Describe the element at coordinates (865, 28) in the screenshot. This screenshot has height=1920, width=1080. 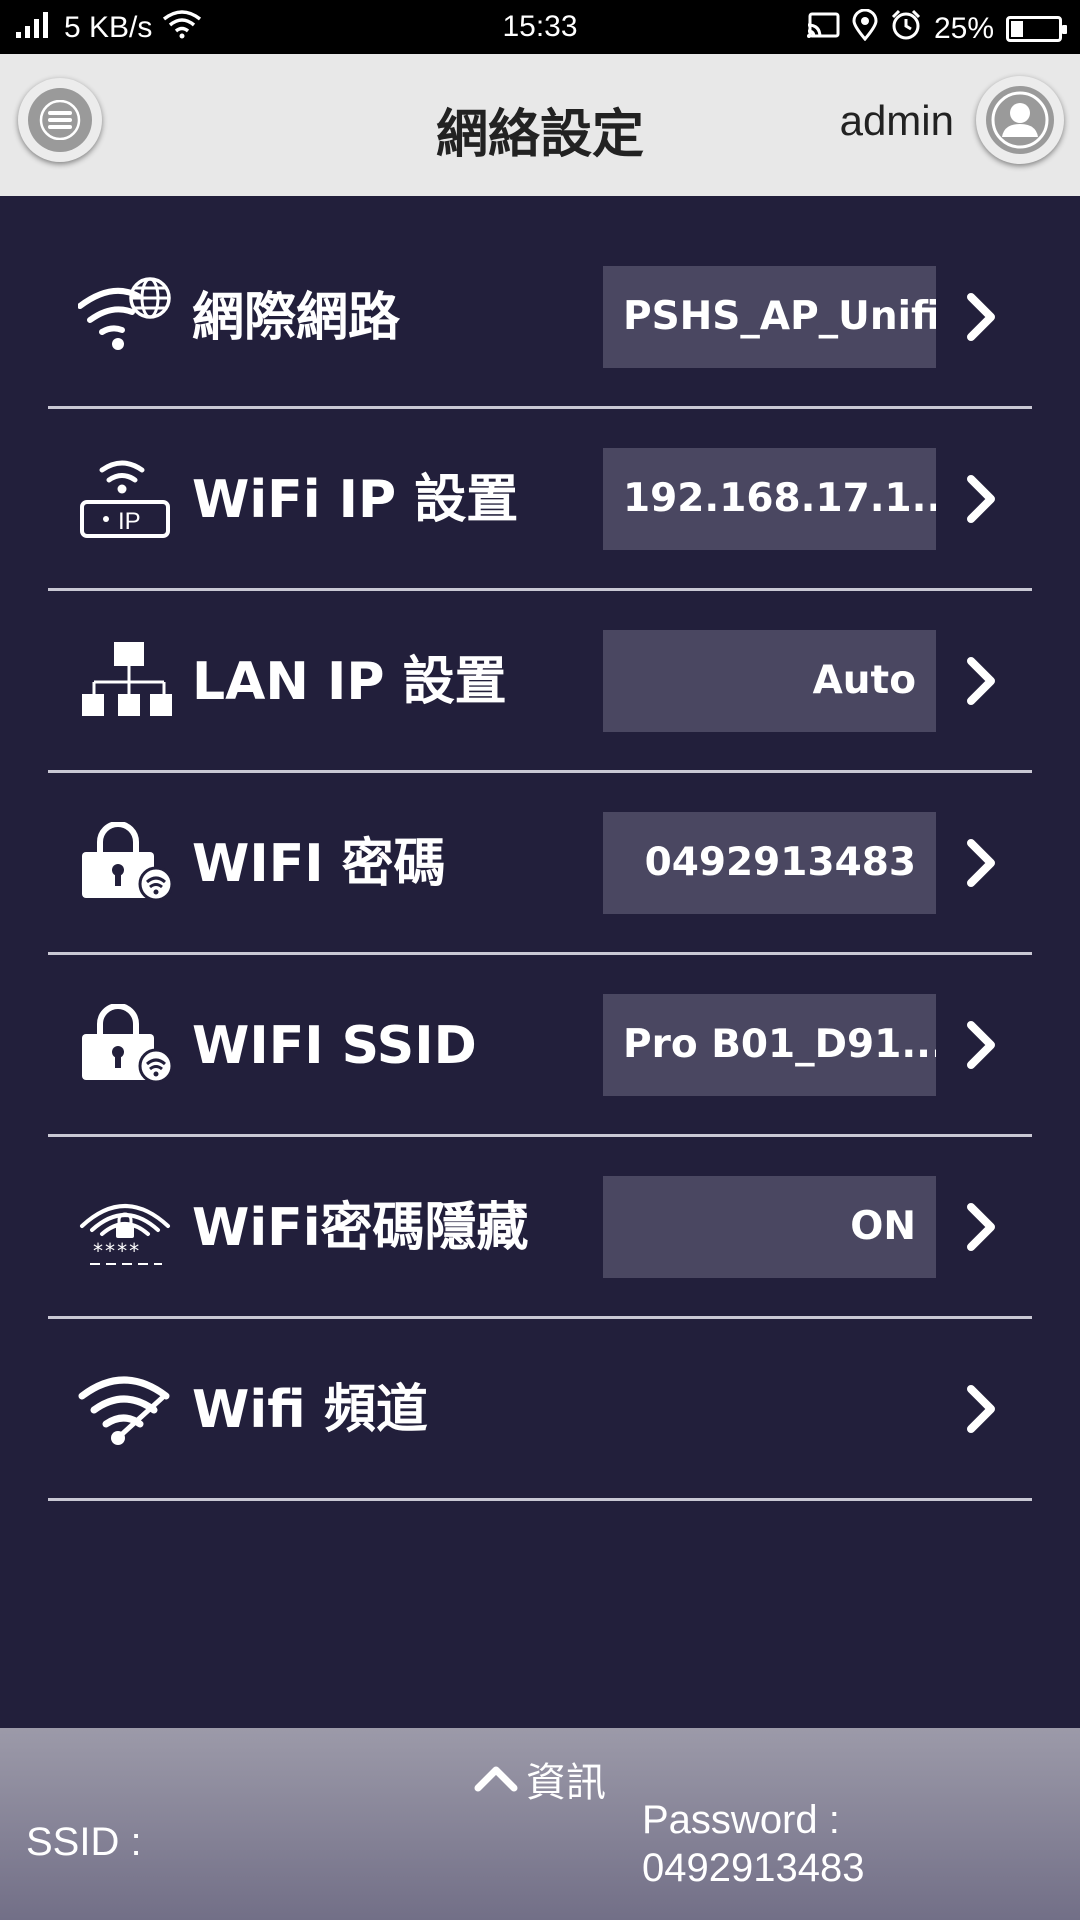
I see `location-icon` at that location.